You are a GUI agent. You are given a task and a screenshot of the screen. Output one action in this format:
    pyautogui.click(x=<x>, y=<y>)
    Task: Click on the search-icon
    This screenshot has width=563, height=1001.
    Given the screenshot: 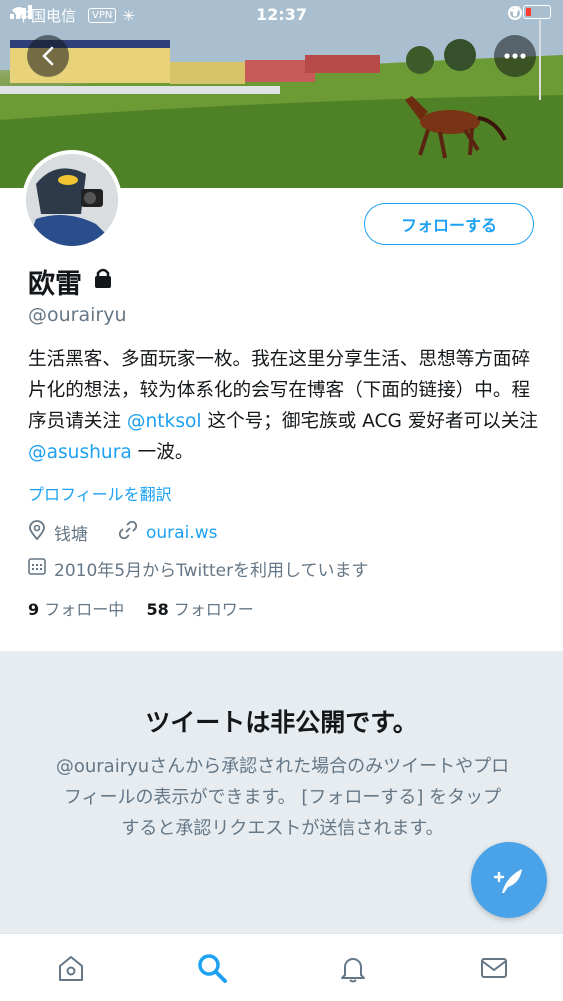 What is the action you would take?
    pyautogui.click(x=212, y=968)
    